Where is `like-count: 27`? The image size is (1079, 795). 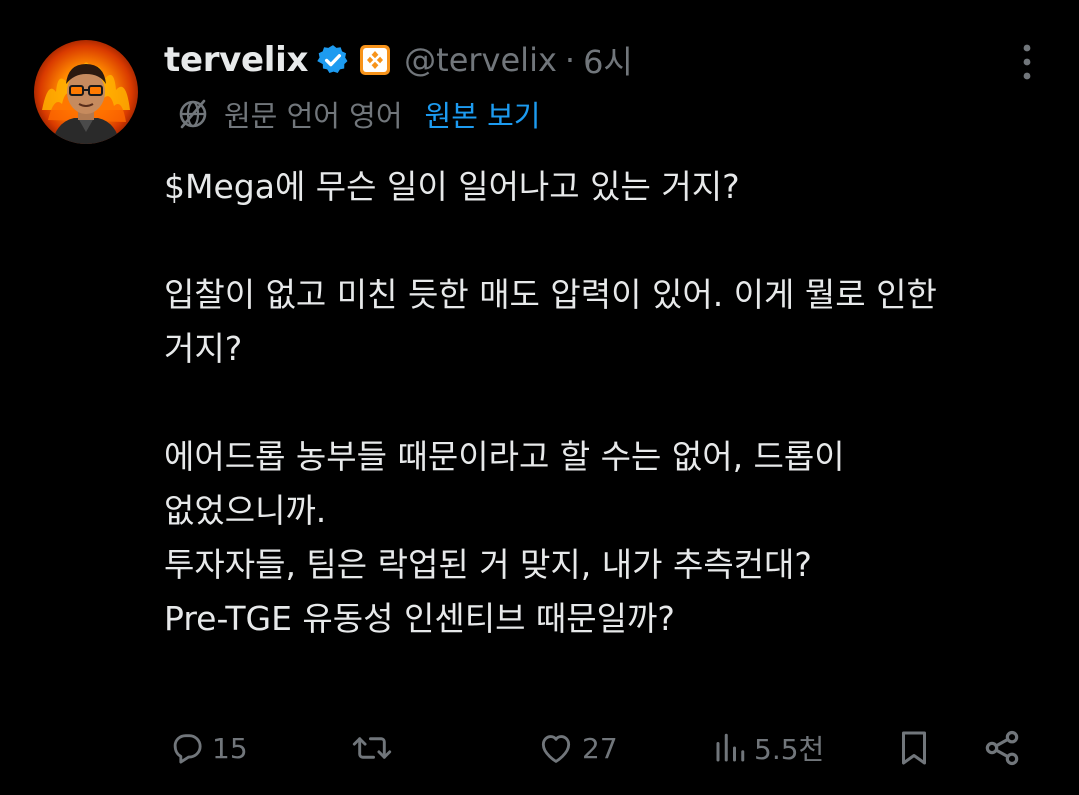 like-count: 27 is located at coordinates (600, 748).